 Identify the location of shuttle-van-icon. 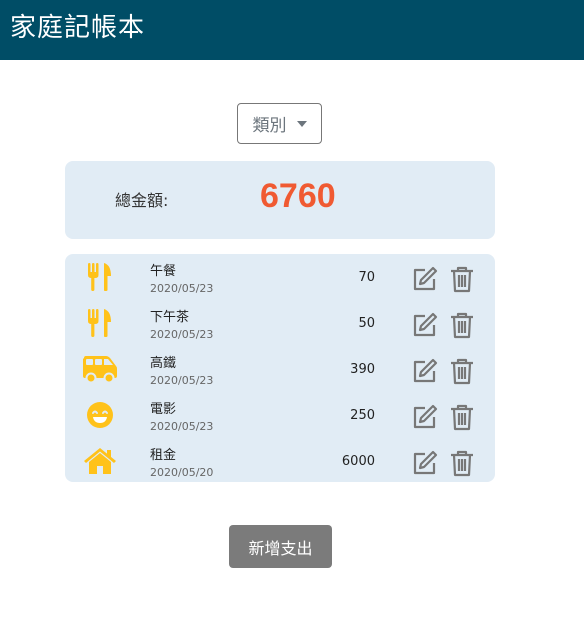
(100, 369).